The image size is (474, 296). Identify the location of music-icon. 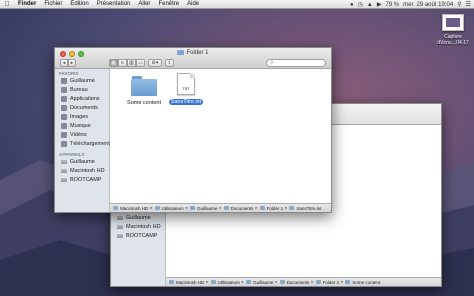
(64, 125).